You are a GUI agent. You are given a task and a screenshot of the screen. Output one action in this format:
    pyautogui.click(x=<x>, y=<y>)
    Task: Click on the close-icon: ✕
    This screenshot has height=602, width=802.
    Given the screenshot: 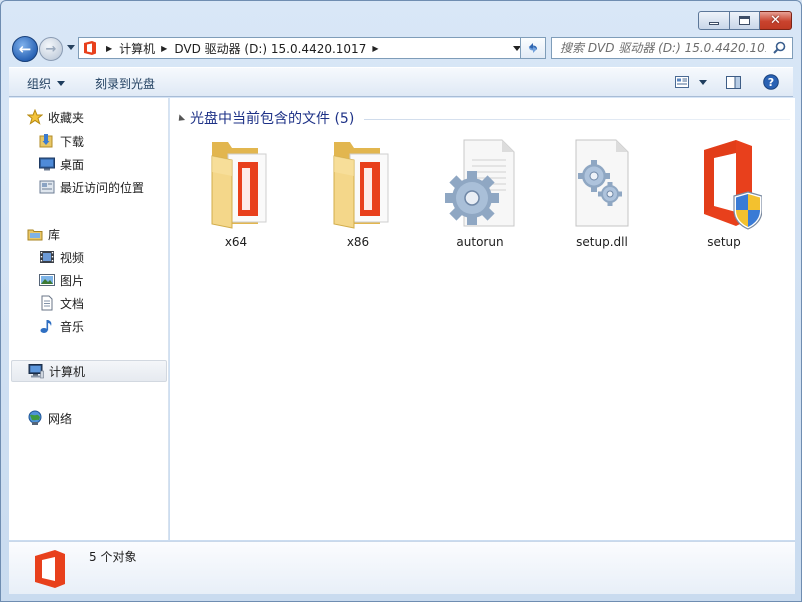 What is the action you would take?
    pyautogui.click(x=775, y=20)
    